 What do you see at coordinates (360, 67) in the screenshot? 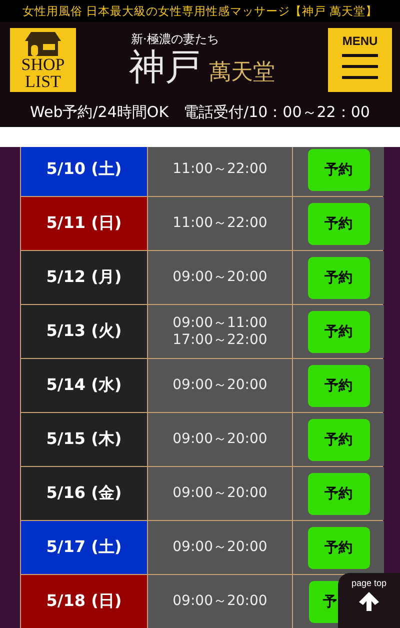
I see `menu-icon` at bounding box center [360, 67].